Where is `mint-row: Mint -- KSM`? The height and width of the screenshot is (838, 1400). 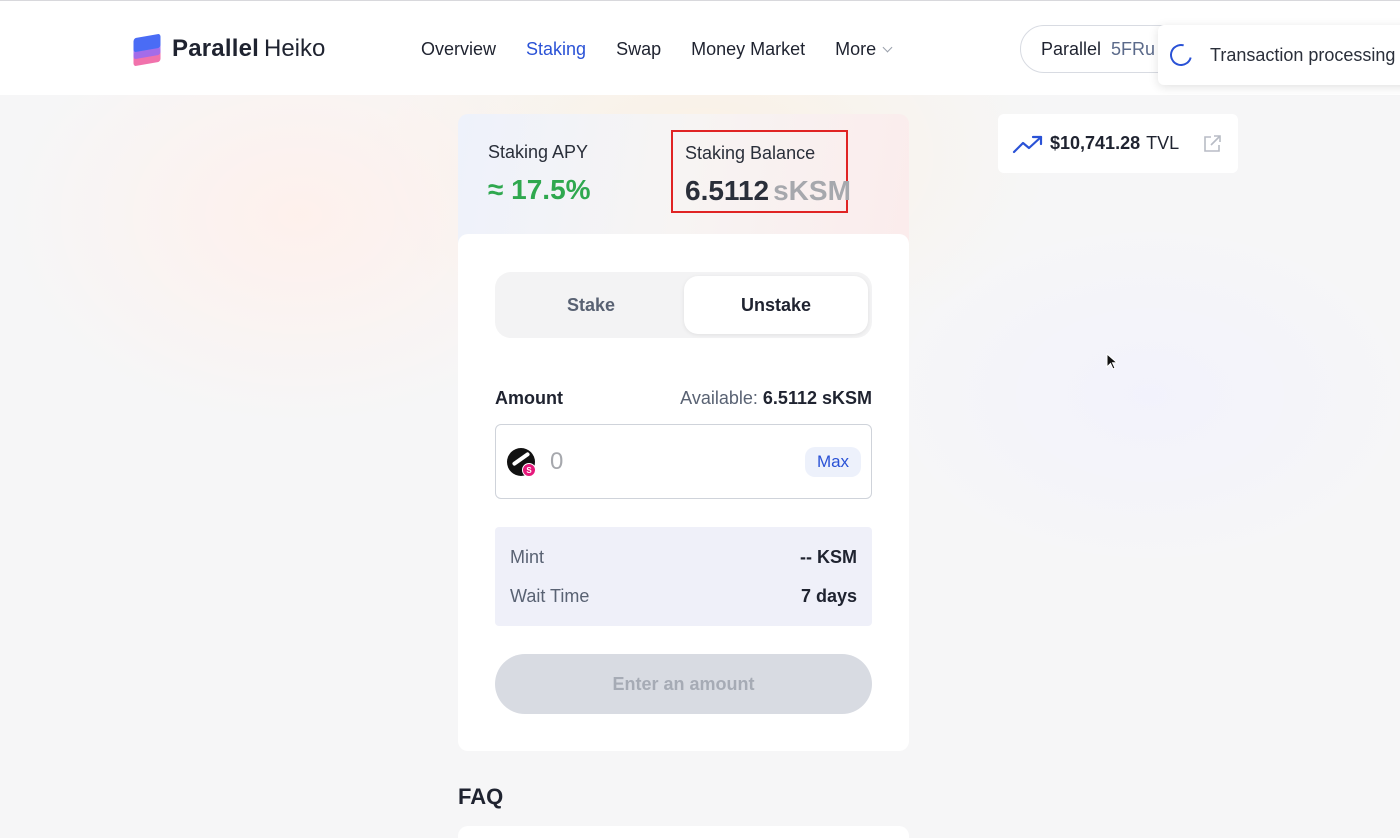
mint-row: Mint -- KSM is located at coordinates (683, 557).